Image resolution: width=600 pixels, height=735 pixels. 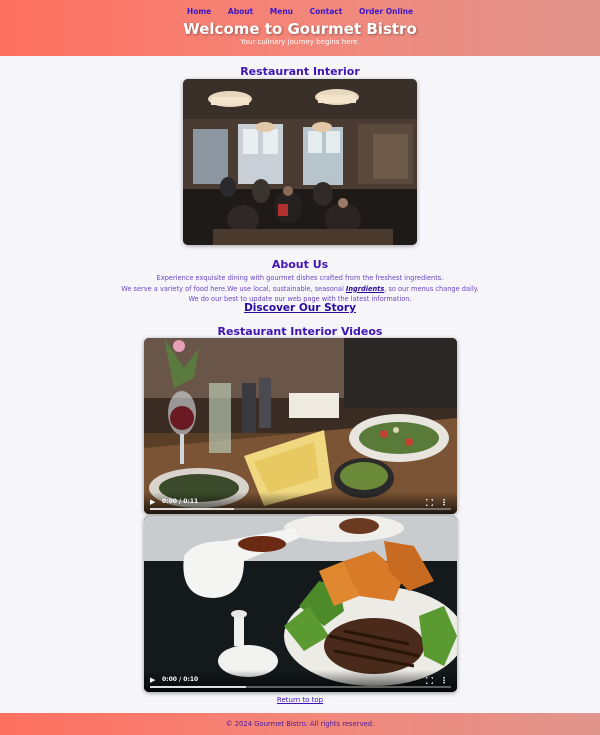 I want to click on return-top-block: Return to top, so click(x=300, y=700).